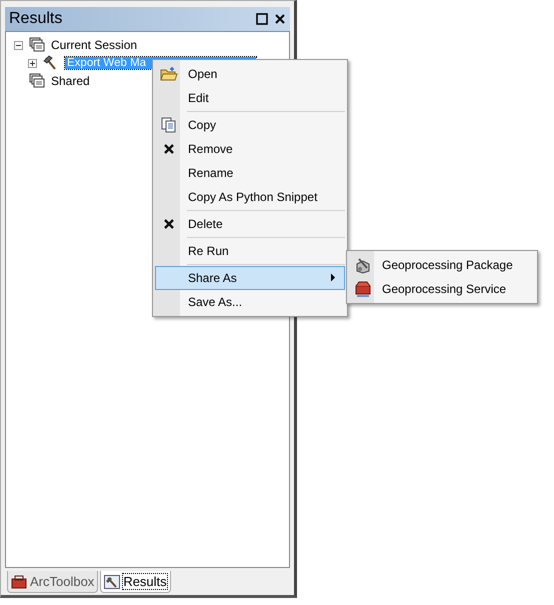  What do you see at coordinates (250, 278) in the screenshot?
I see `menu-item: Share As` at bounding box center [250, 278].